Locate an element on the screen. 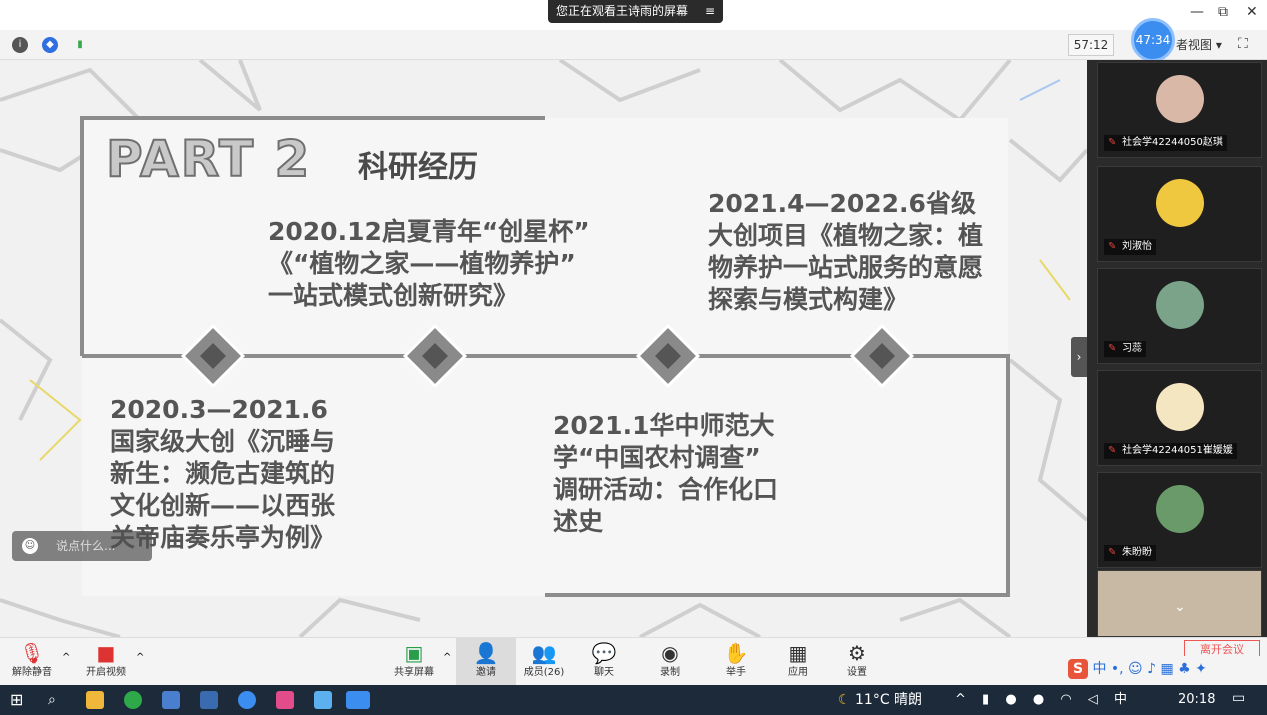  tencent-meeting-icon is located at coordinates (358, 700).